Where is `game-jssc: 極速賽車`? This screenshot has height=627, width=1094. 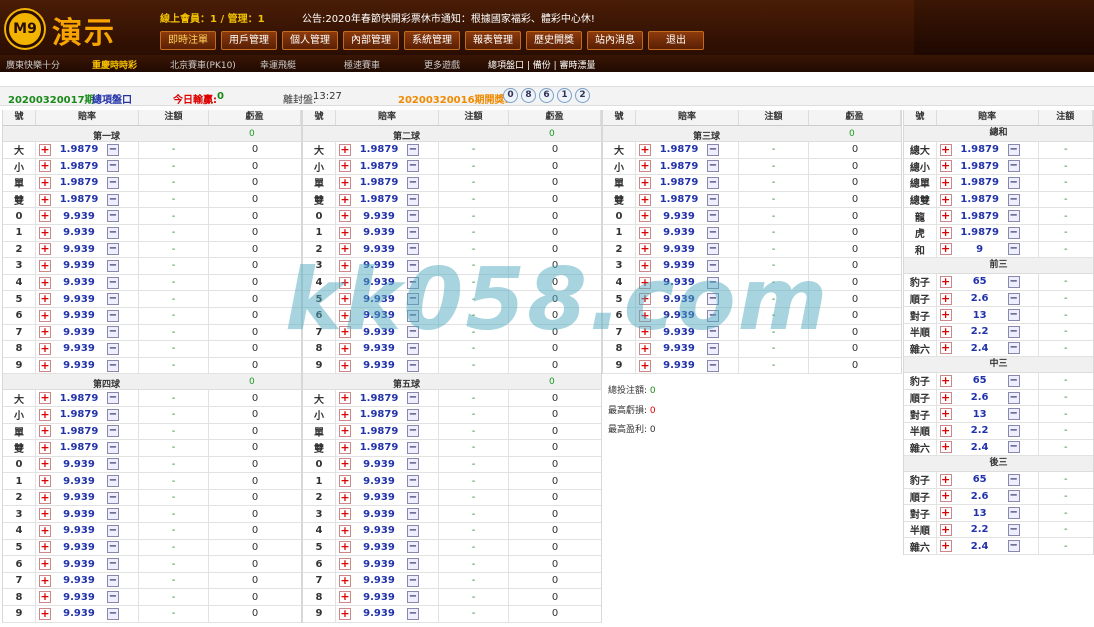 game-jssc: 極速賽車 is located at coordinates (362, 64).